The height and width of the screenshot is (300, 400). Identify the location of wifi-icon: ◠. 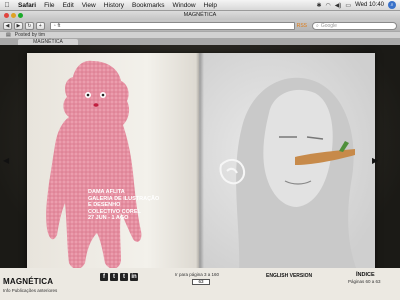
(328, 5).